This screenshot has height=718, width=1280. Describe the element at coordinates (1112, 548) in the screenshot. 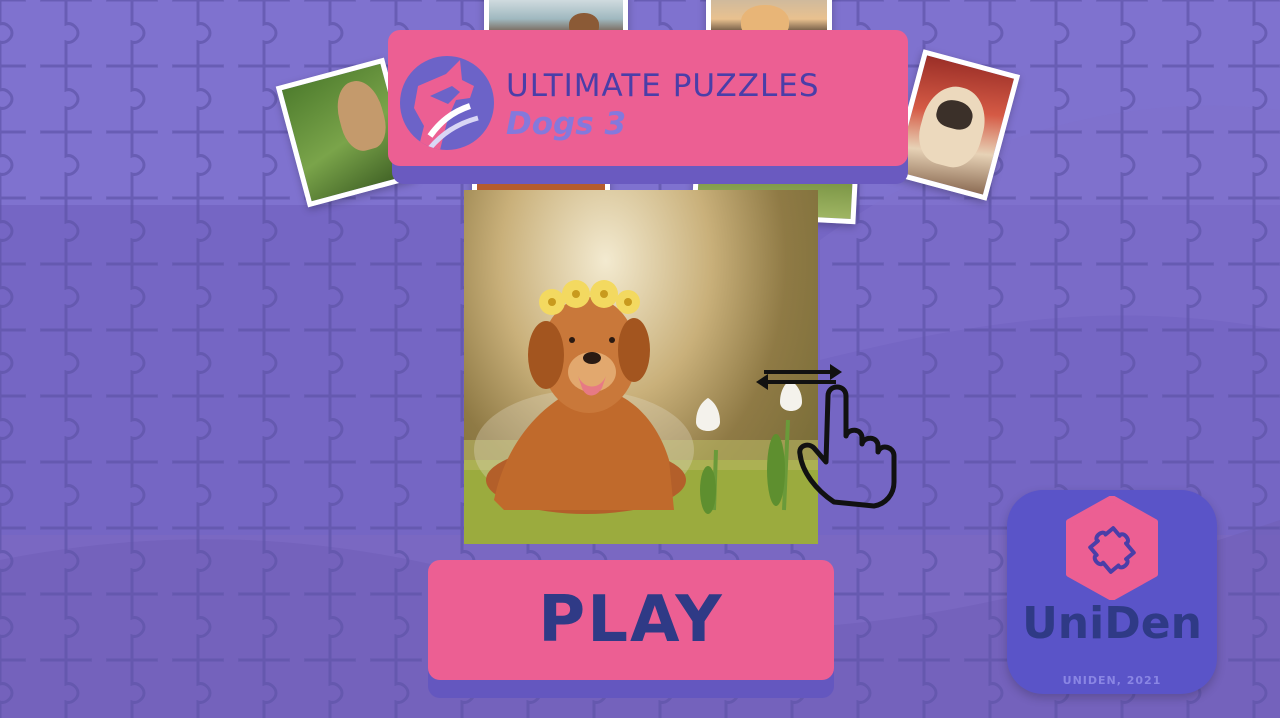

I see `puzzle-piece-icon` at that location.